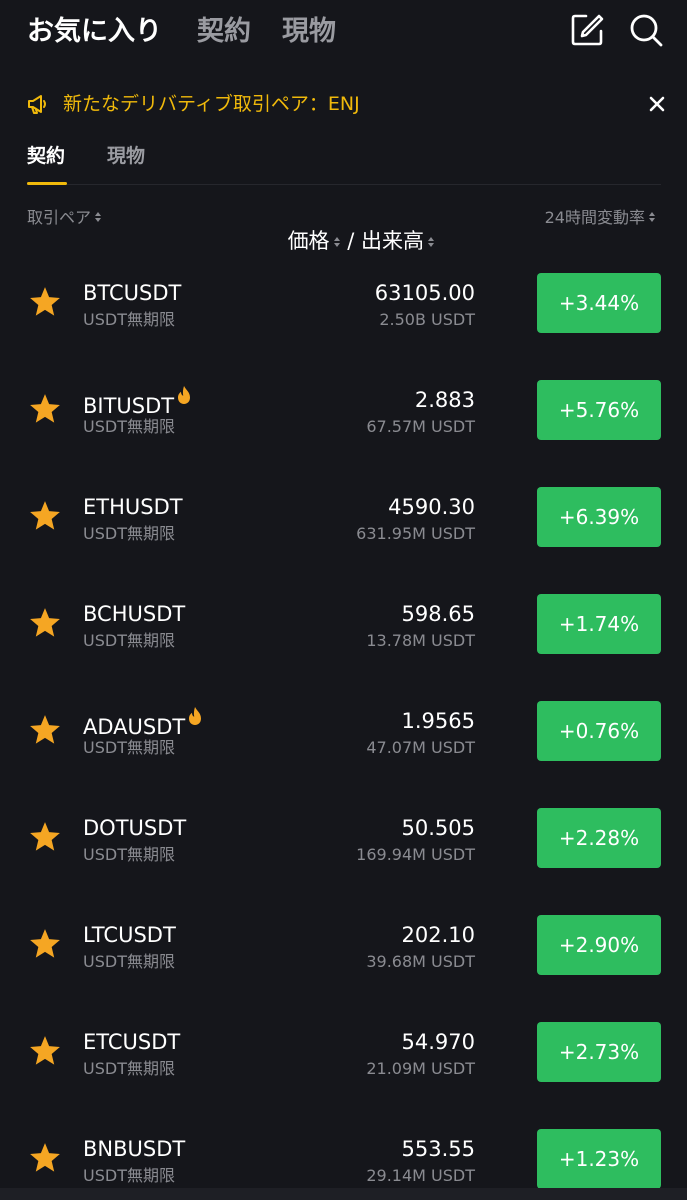  What do you see at coordinates (438, 1042) in the screenshot?
I see `last-price: 54.970` at bounding box center [438, 1042].